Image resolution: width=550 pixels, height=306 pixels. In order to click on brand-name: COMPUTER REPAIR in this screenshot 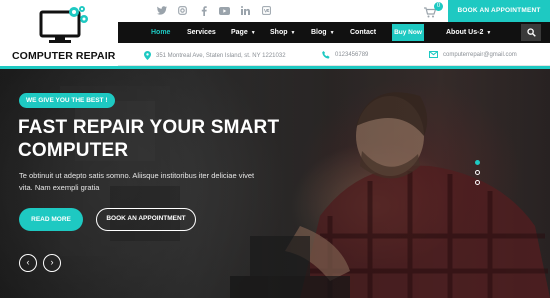, I will do `click(64, 56)`.